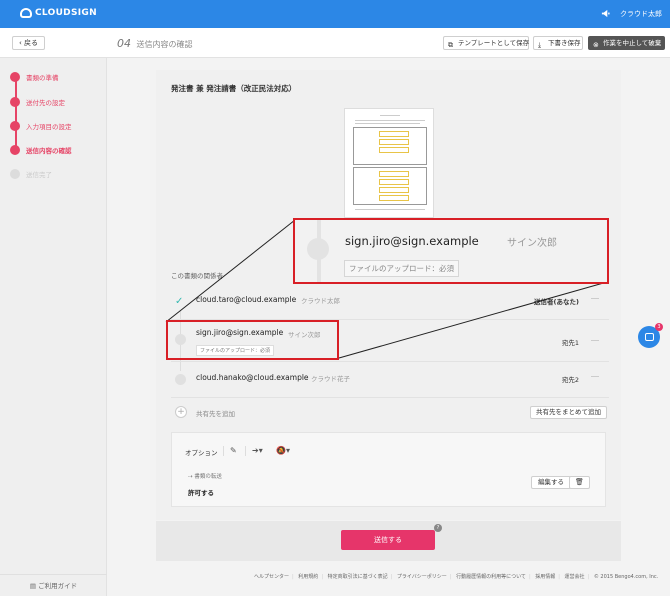 The width and height of the screenshot is (670, 596). Describe the element at coordinates (330, 379) in the screenshot. I see `recipient-name: クラウド花子` at that location.